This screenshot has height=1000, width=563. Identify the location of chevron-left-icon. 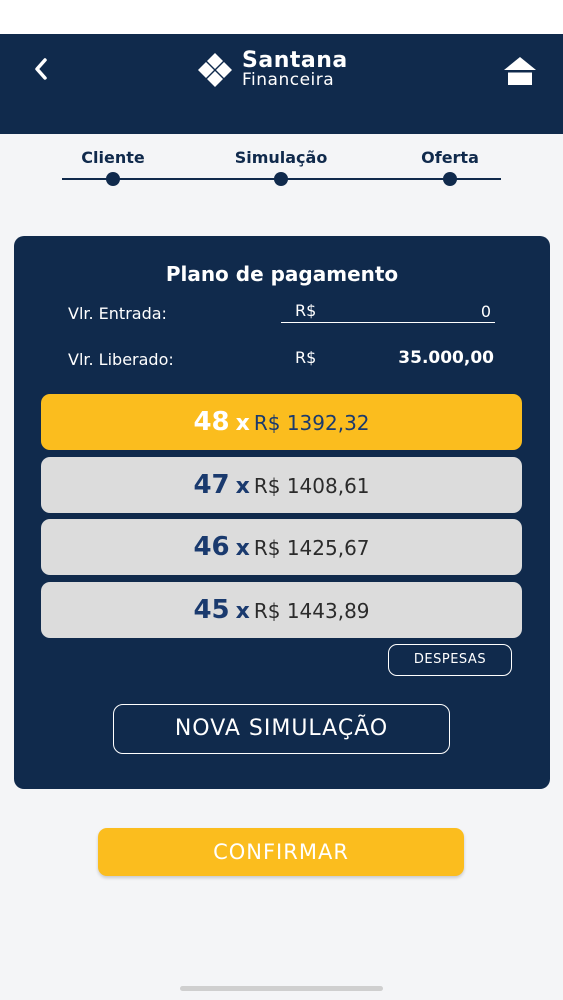
(41, 69).